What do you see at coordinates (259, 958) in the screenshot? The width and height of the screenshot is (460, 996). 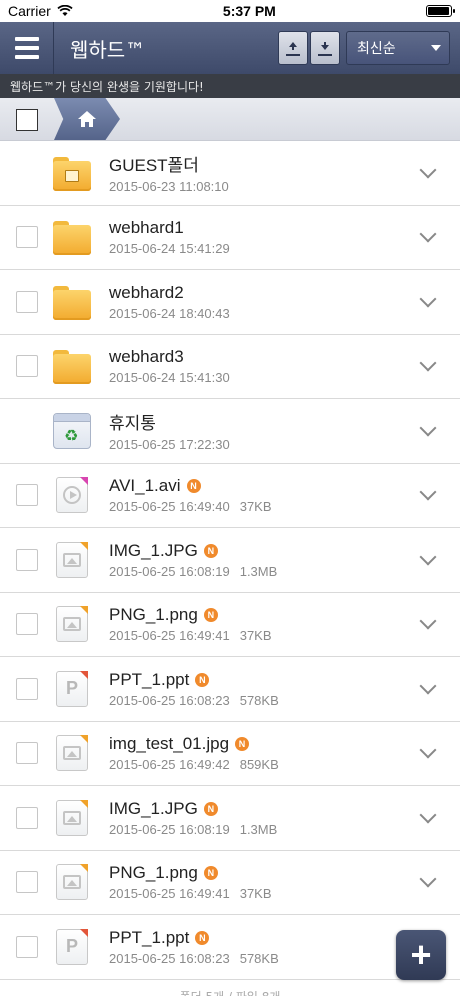 I see `item-size: 578KB` at bounding box center [259, 958].